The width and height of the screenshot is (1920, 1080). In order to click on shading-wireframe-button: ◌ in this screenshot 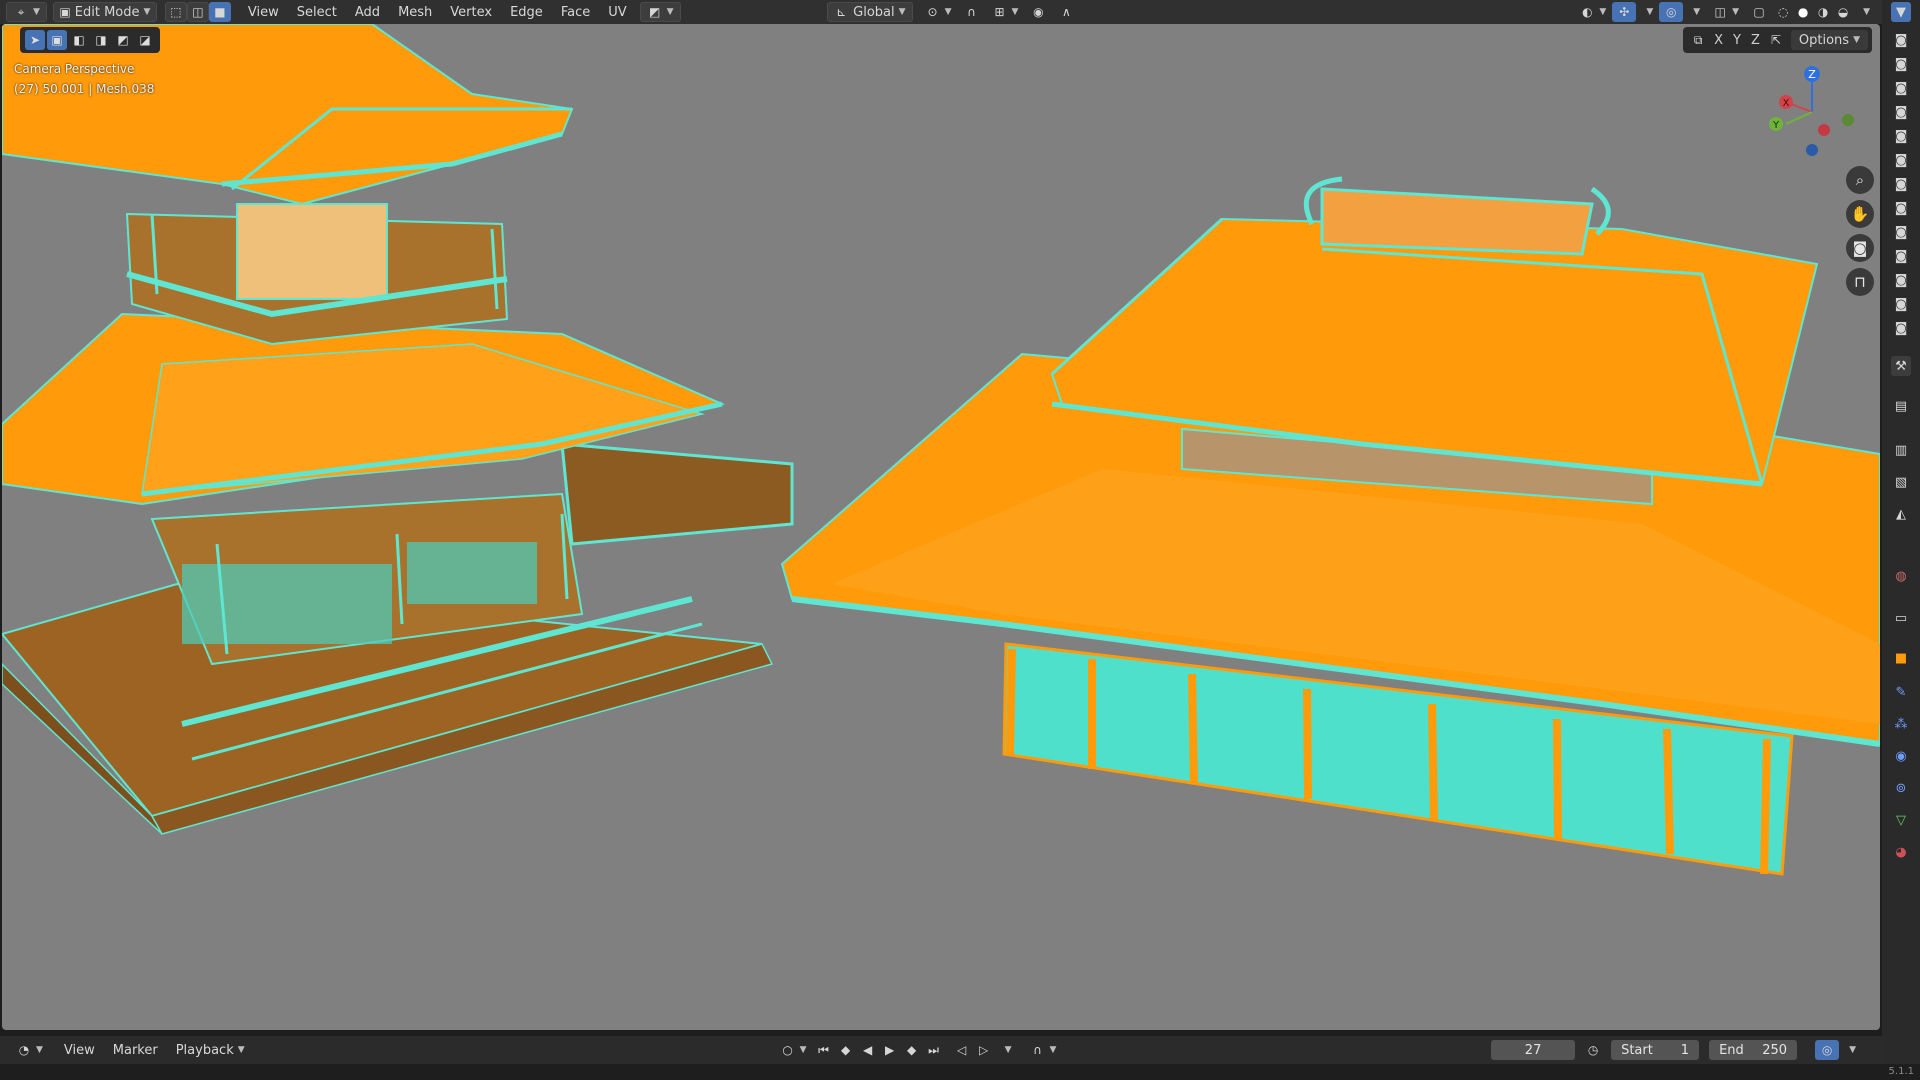, I will do `click(1783, 12)`.